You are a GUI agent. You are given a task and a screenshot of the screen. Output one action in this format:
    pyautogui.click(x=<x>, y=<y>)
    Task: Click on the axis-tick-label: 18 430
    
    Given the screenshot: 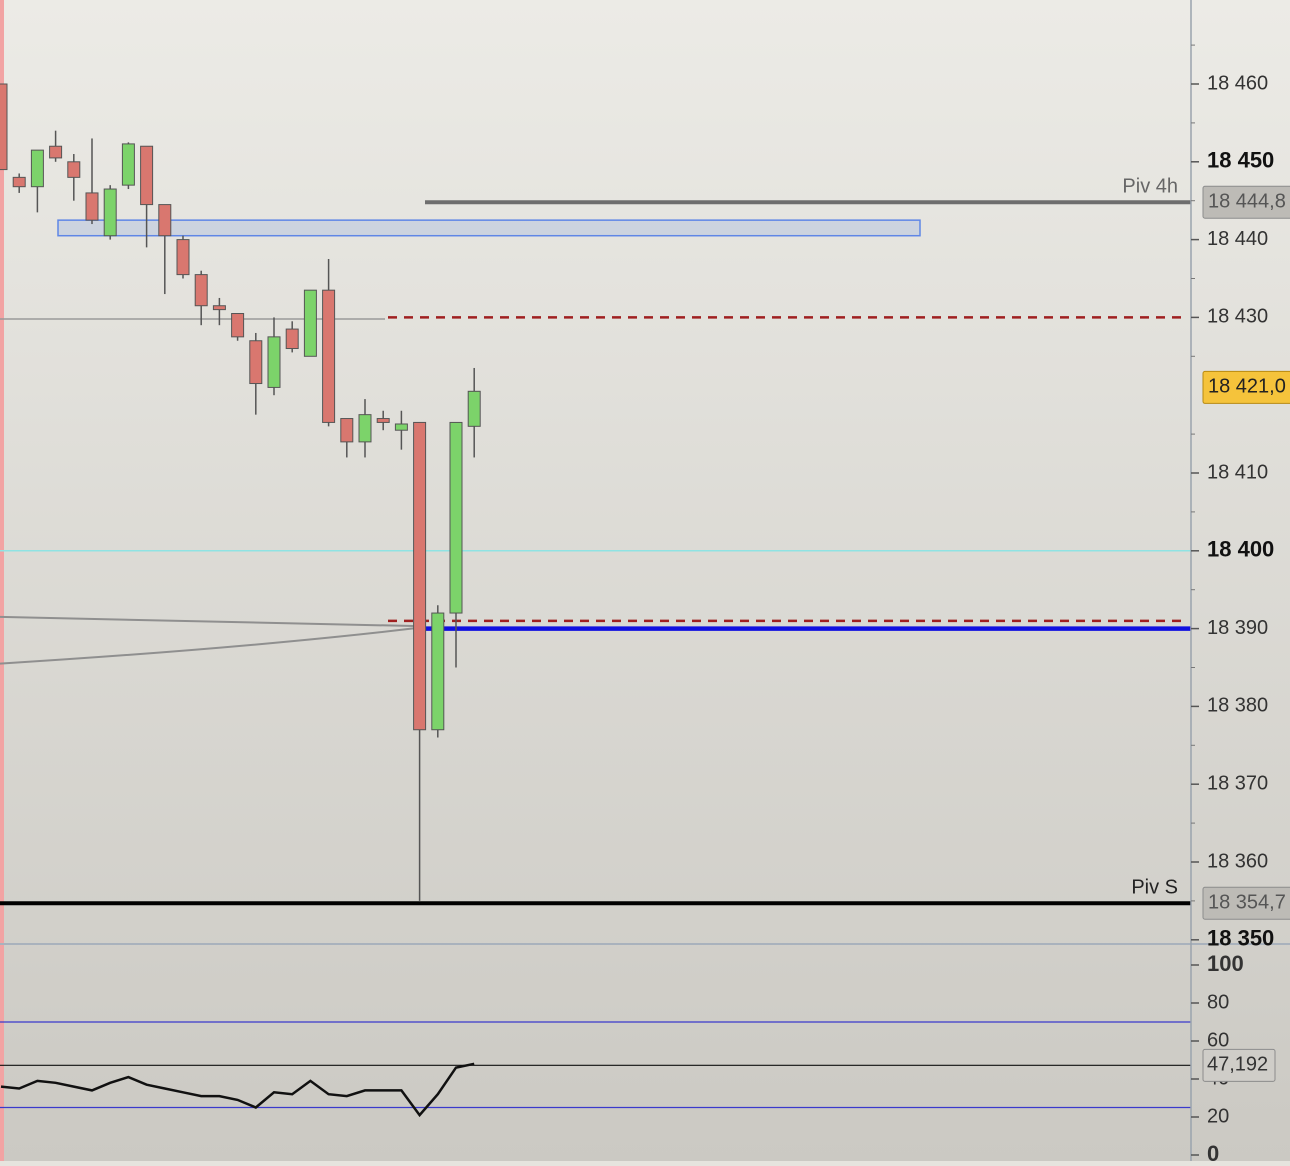 What is the action you would take?
    pyautogui.click(x=1237, y=317)
    